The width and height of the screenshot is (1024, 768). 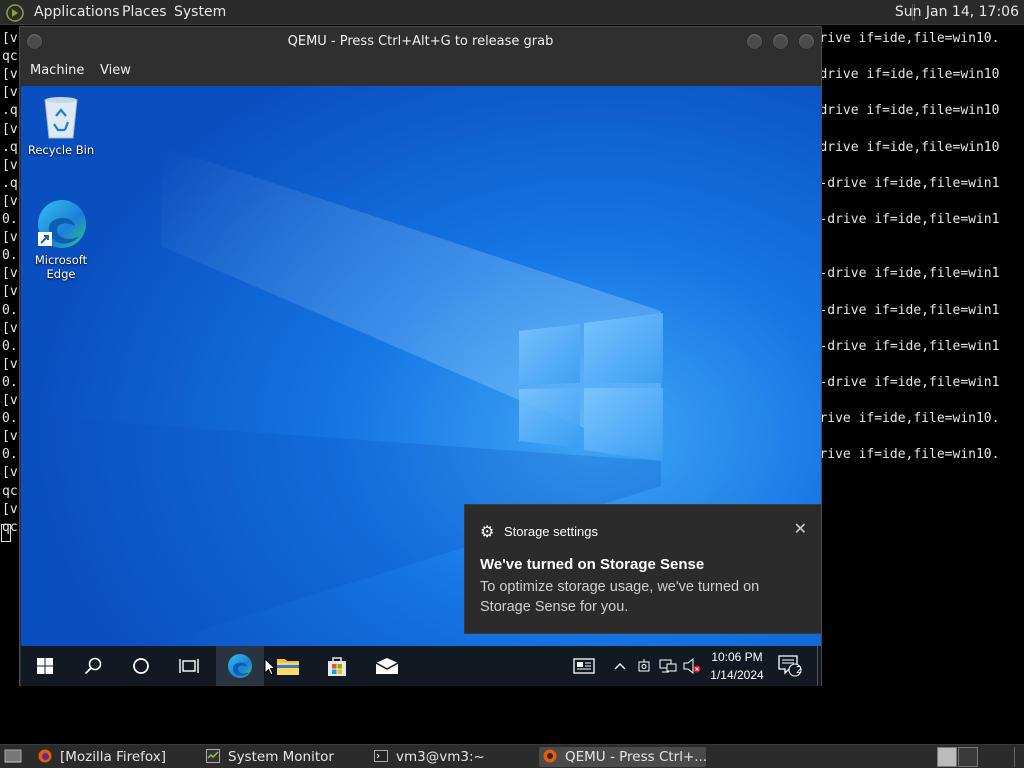 I want to click on panel-clock: Sun Jan 14, 17:06, so click(x=957, y=12).